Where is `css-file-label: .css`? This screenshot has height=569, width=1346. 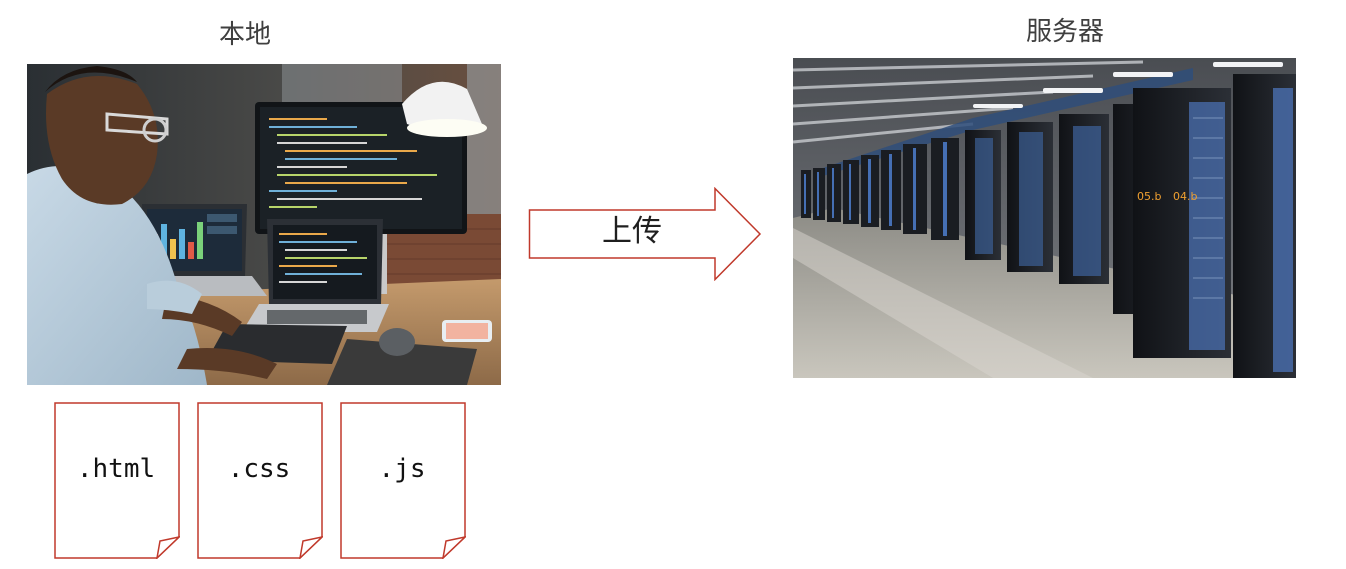
css-file-label: .css is located at coordinates (259, 469).